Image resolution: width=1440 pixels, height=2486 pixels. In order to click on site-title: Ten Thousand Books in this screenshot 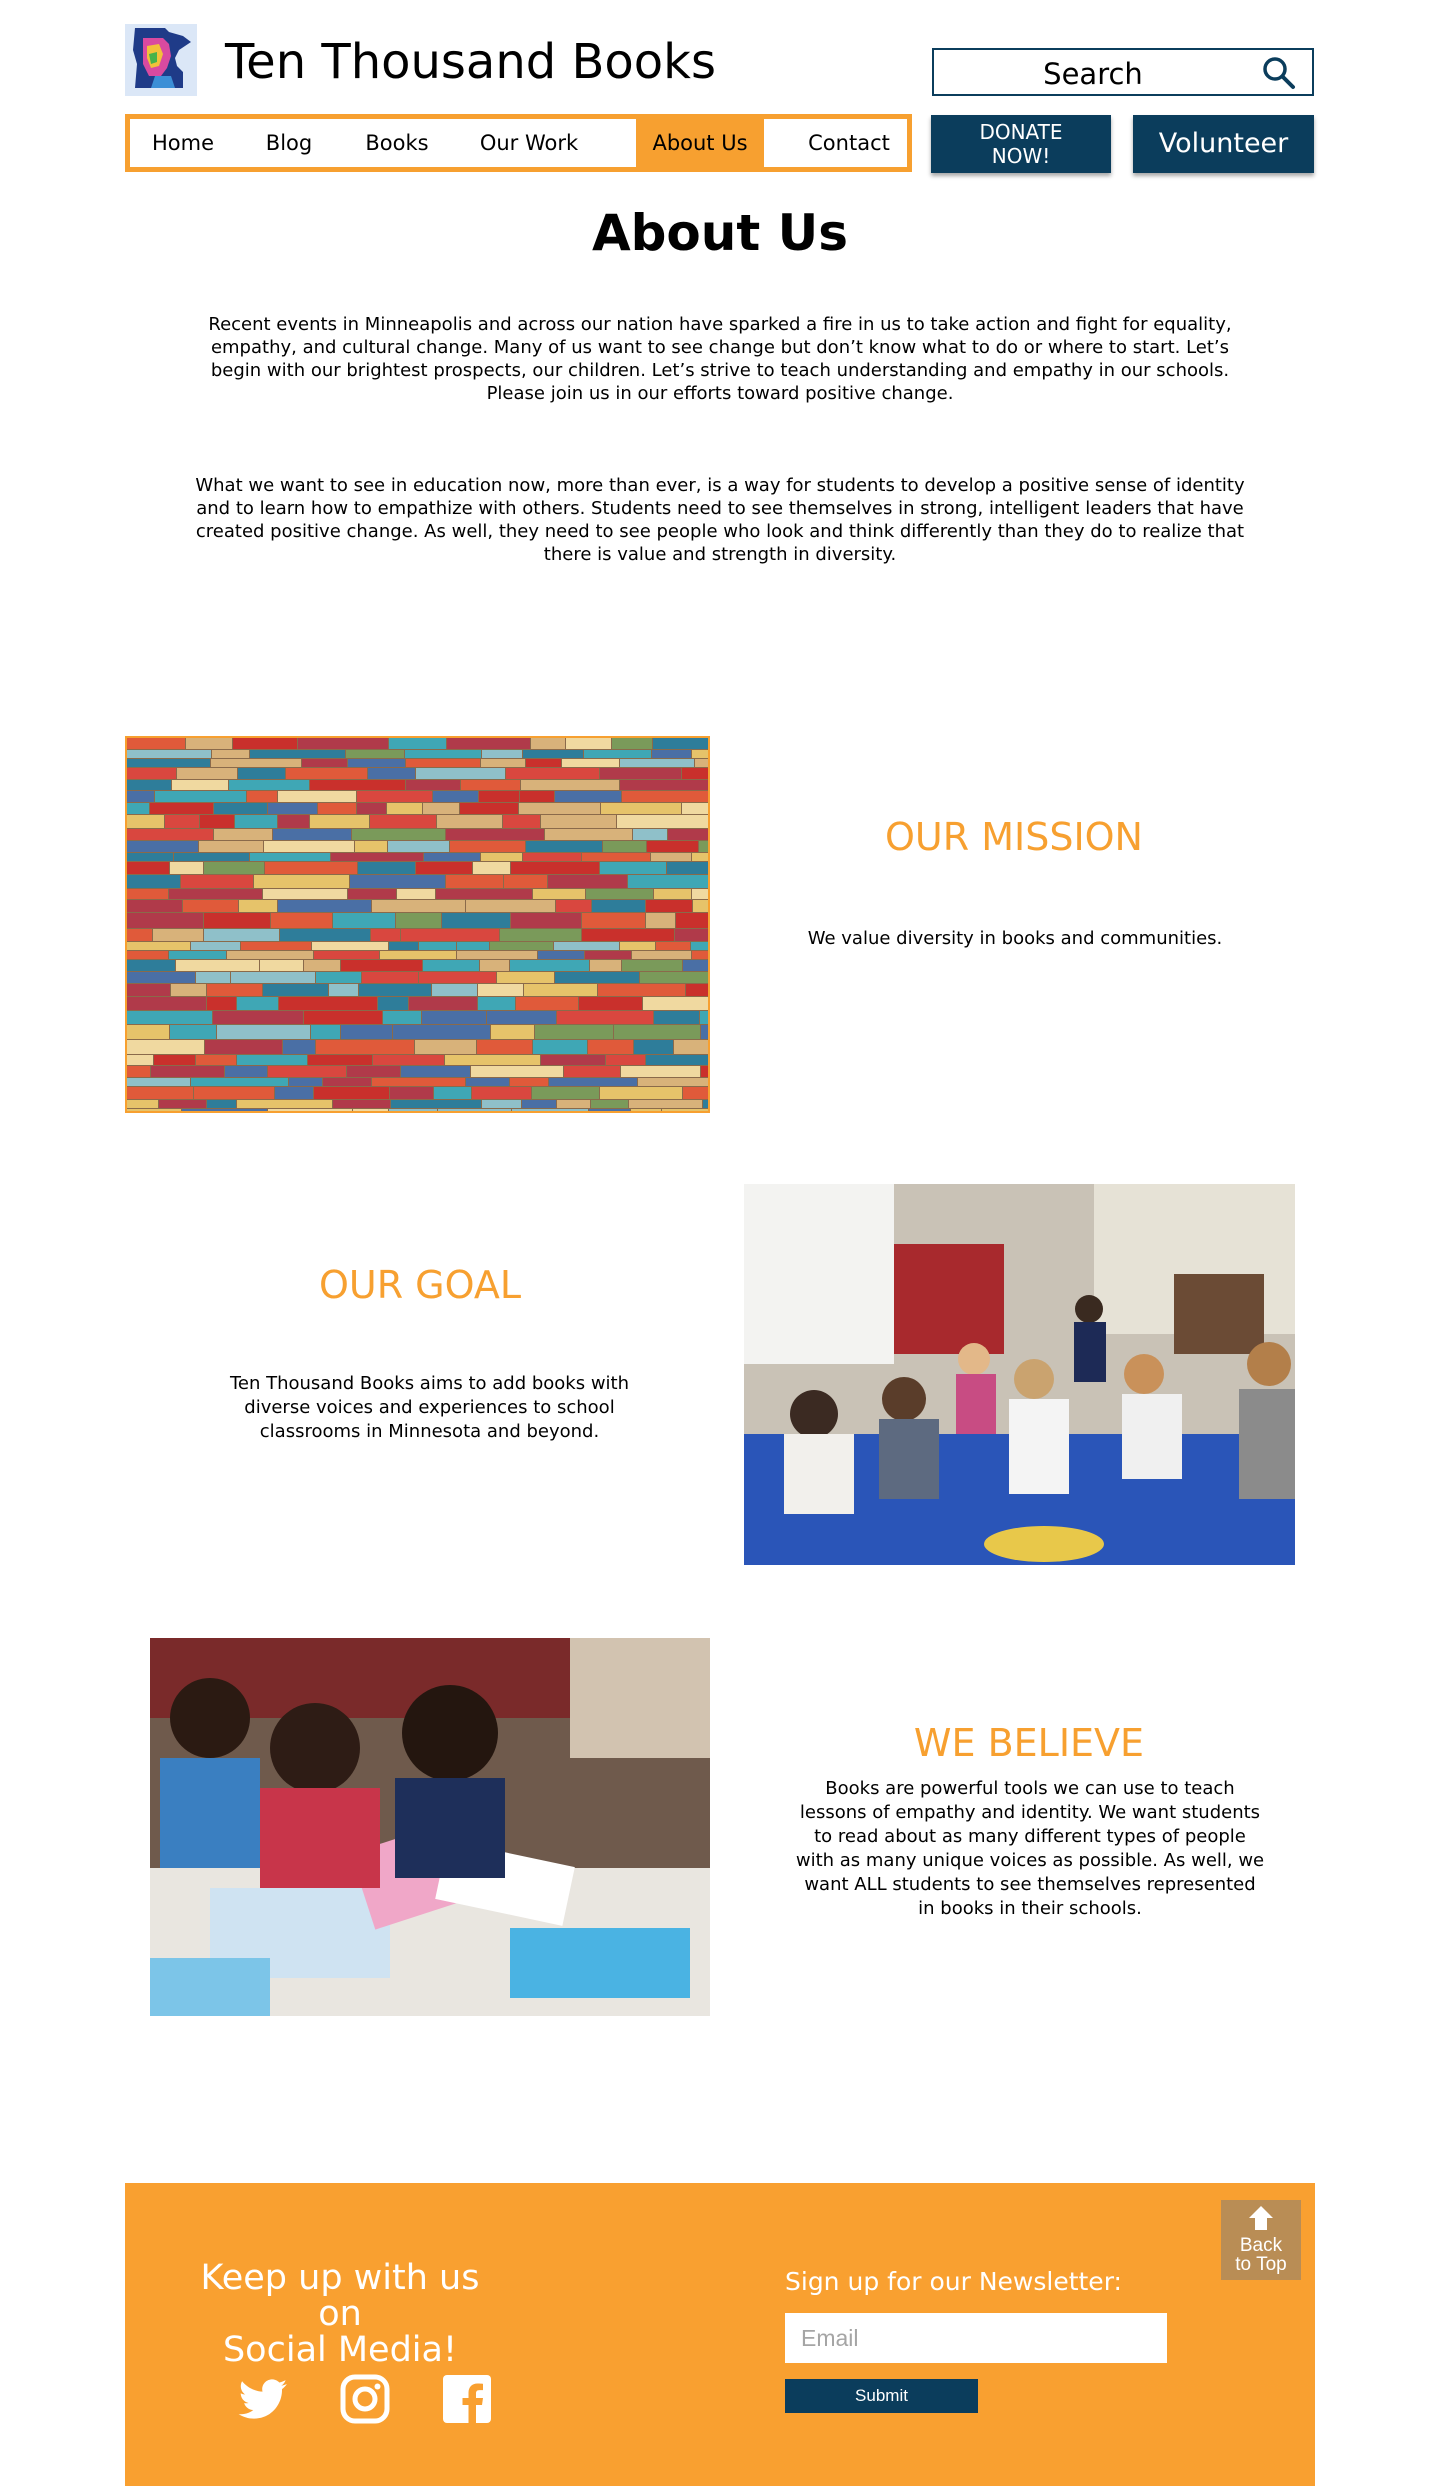, I will do `click(470, 62)`.